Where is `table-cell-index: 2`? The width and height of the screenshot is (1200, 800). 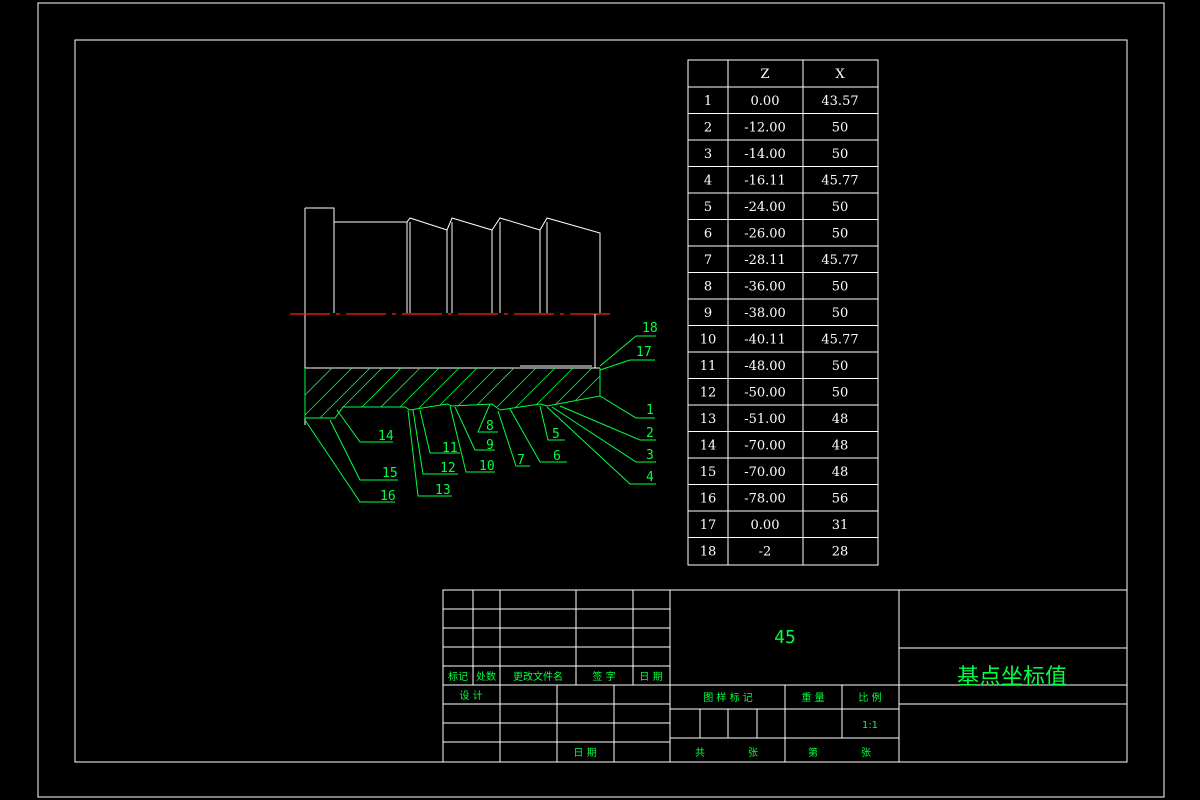
table-cell-index: 2 is located at coordinates (708, 128).